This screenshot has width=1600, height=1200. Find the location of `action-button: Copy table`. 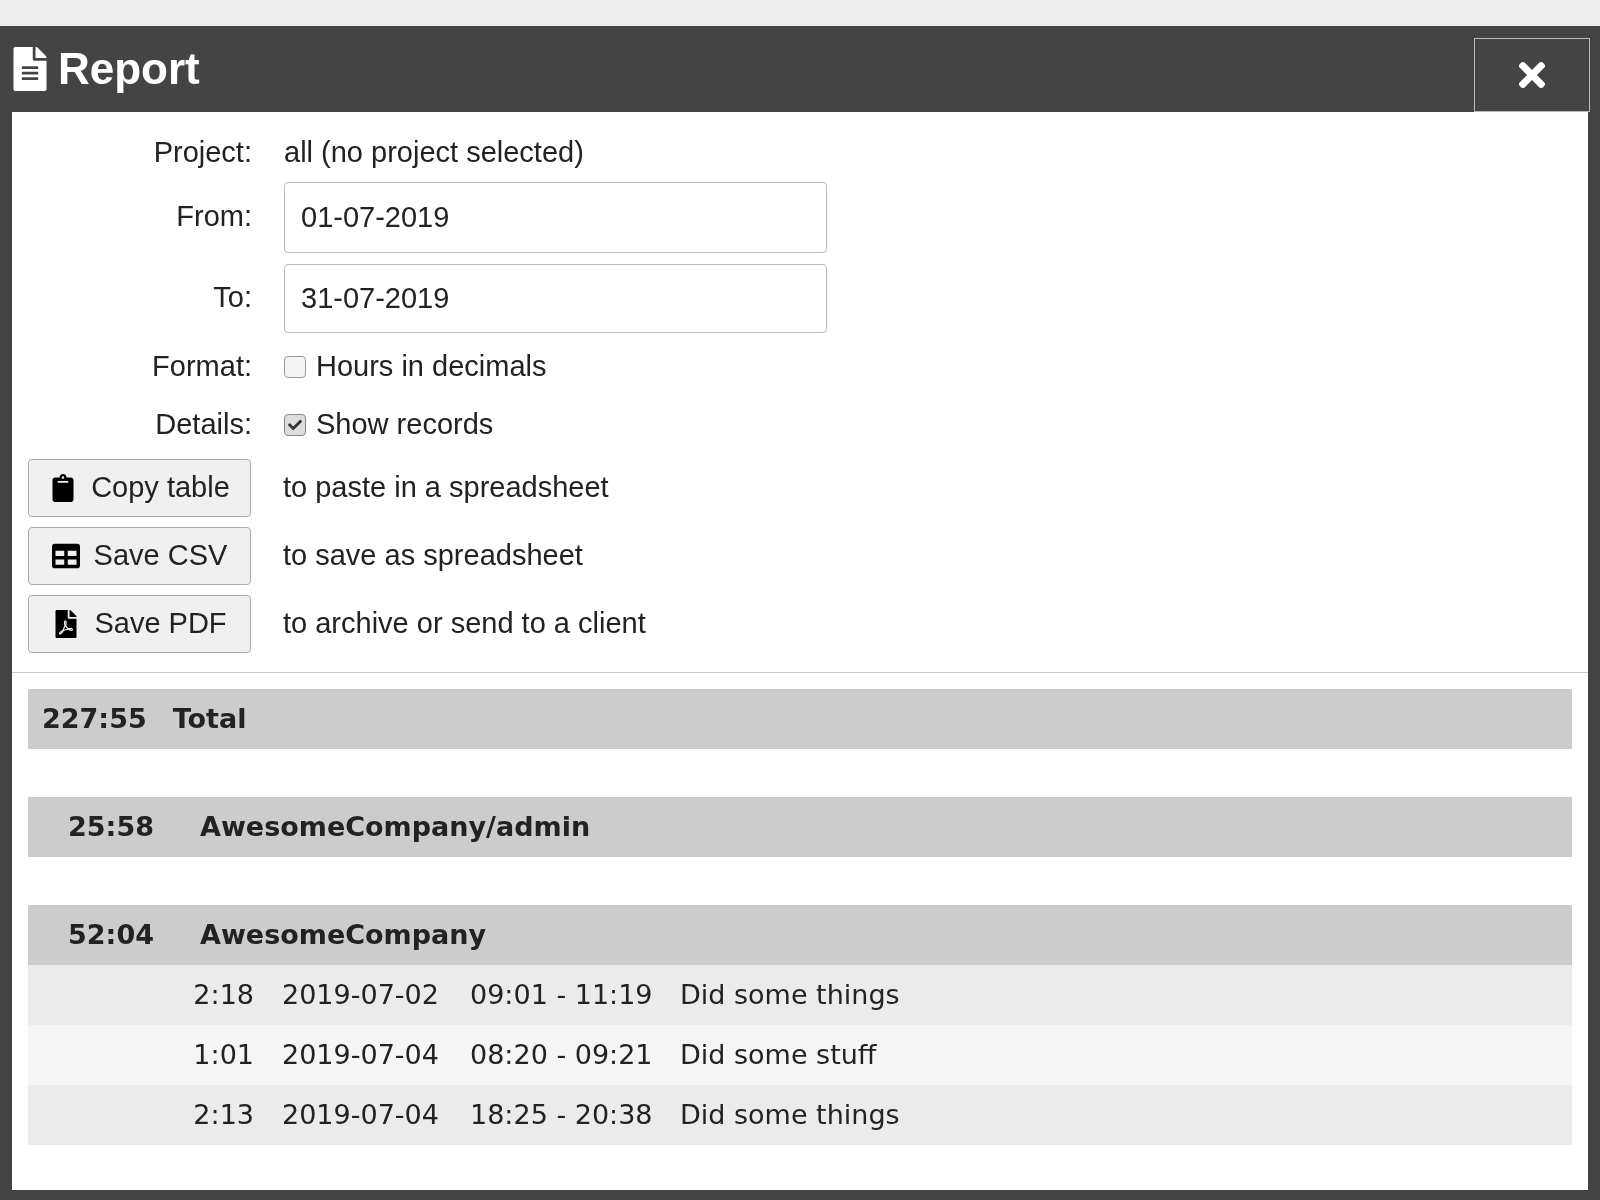

action-button: Copy table is located at coordinates (139, 488).